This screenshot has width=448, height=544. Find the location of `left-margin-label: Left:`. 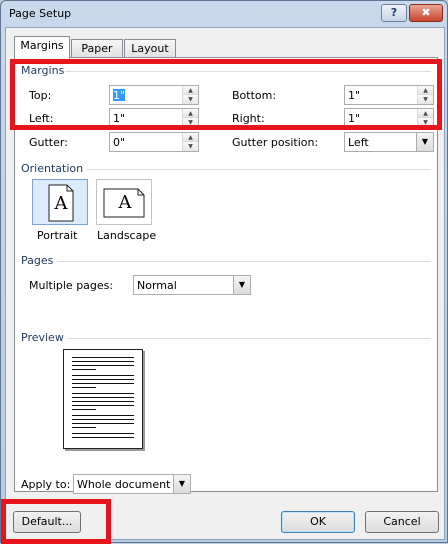

left-margin-label: Left: is located at coordinates (41, 118).